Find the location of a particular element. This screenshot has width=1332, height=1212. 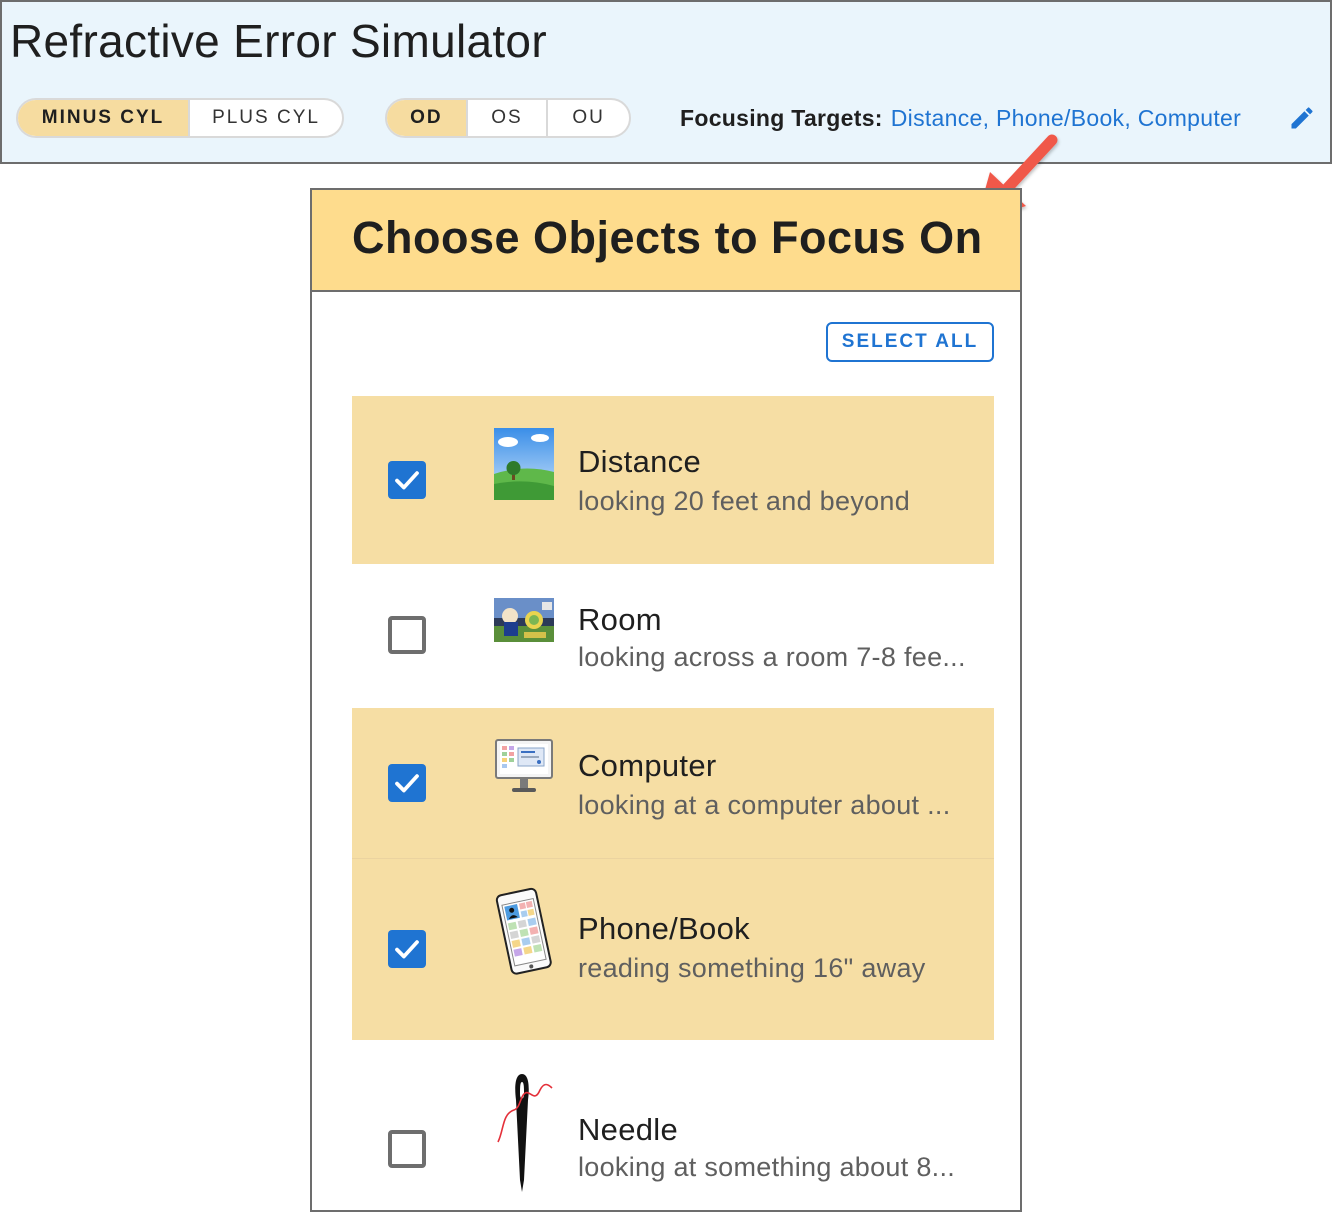

plus-cyl-toggle: PLUS CYL is located at coordinates (266, 118).